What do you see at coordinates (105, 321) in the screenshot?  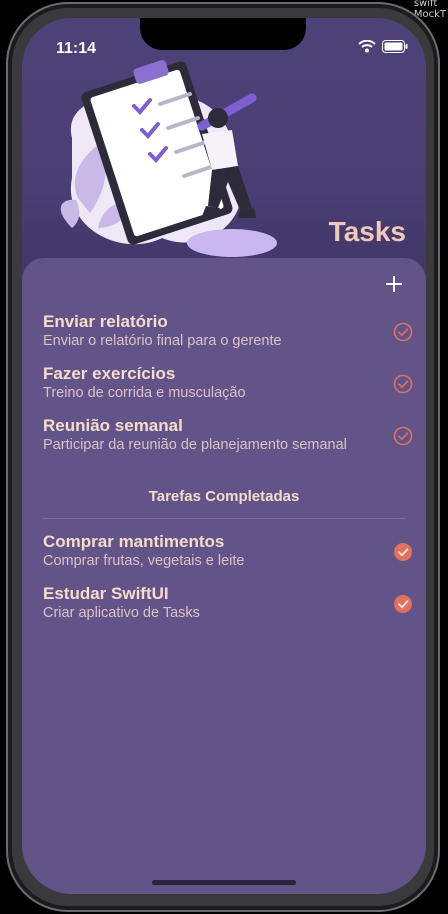 I see `task-title: Enviar relatório` at bounding box center [105, 321].